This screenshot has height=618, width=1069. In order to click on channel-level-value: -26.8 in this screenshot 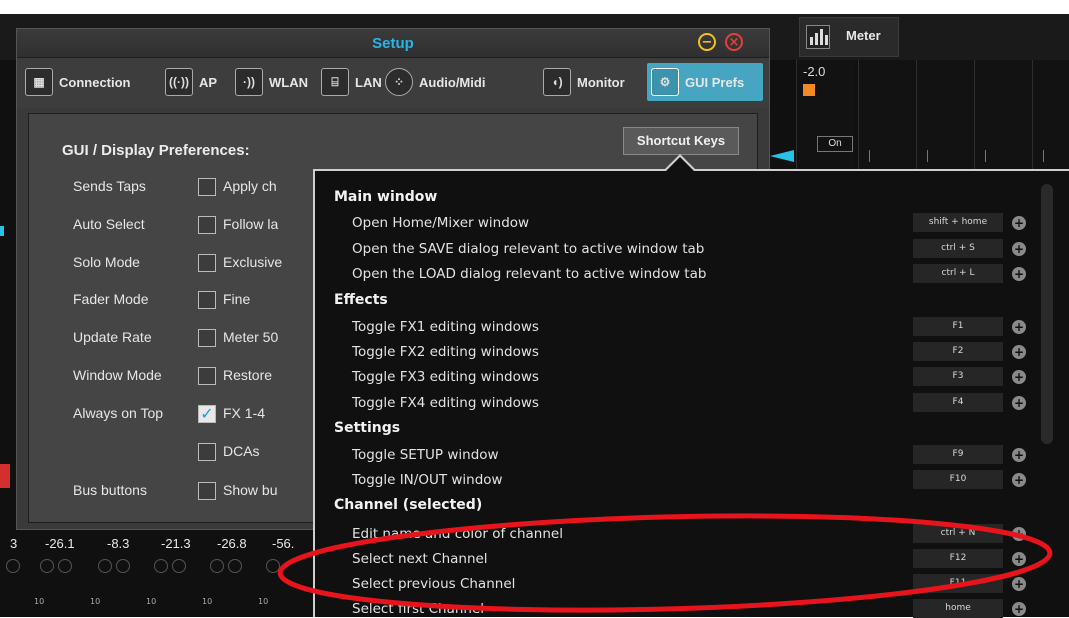, I will do `click(232, 543)`.